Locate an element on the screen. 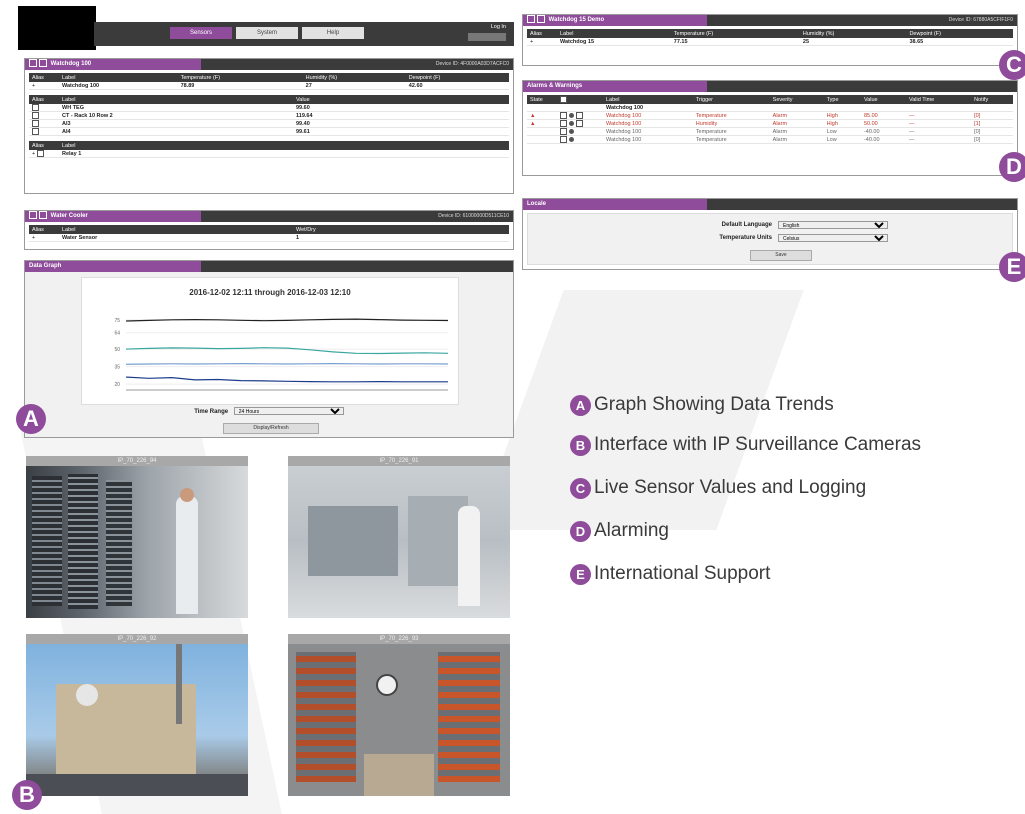  notify-cell: [0] is located at coordinates (992, 115).